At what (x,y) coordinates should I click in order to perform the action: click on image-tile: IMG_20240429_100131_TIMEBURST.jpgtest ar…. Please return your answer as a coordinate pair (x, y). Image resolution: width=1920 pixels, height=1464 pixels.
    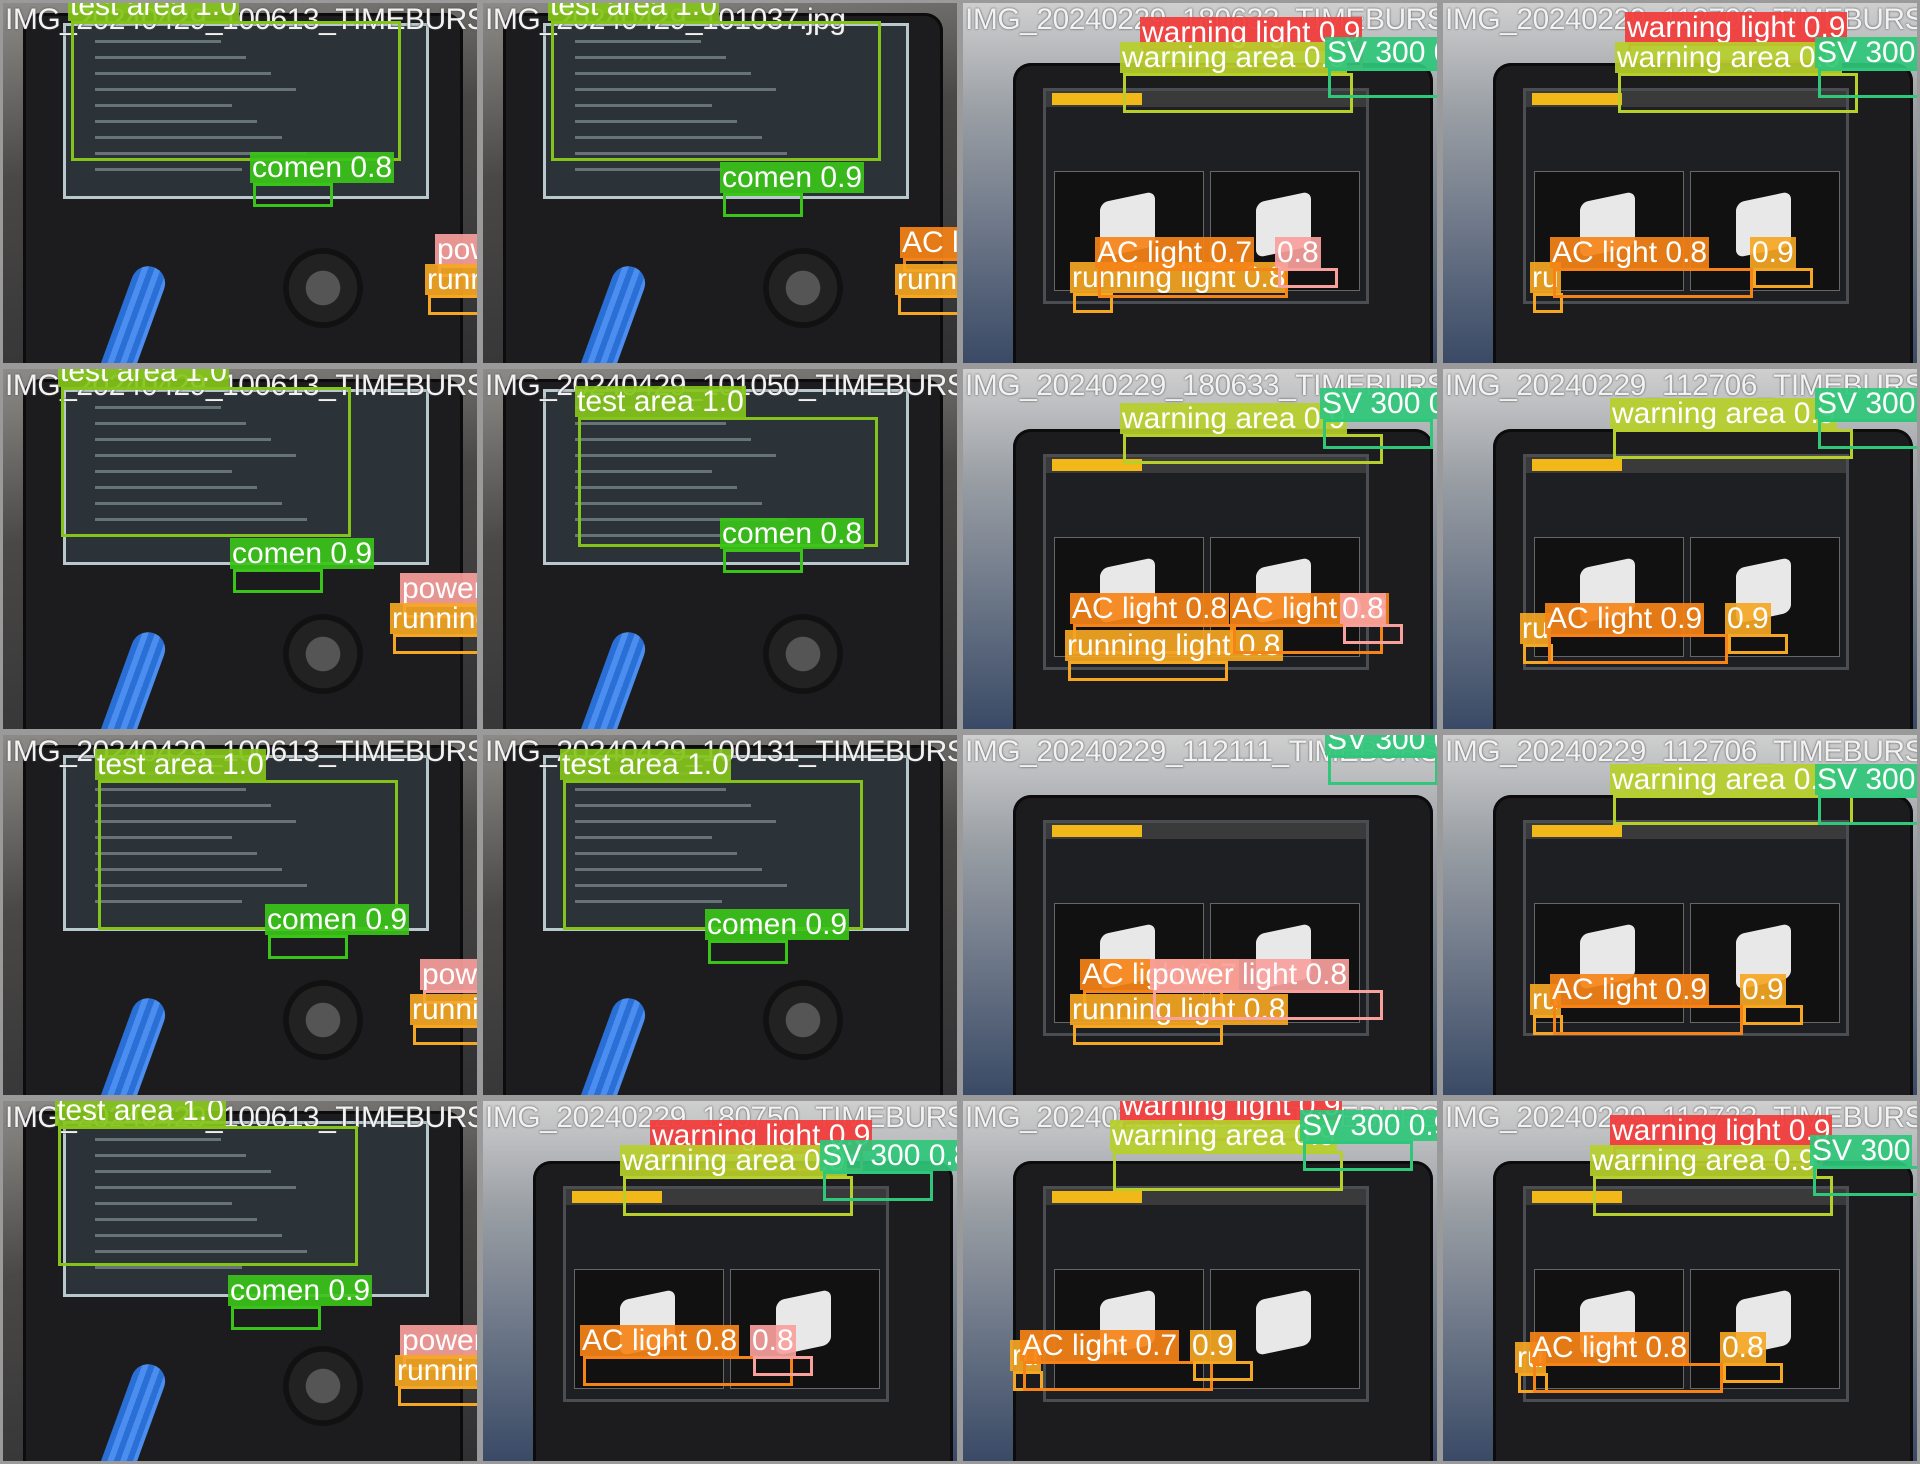
    Looking at the image, I should click on (720, 915).